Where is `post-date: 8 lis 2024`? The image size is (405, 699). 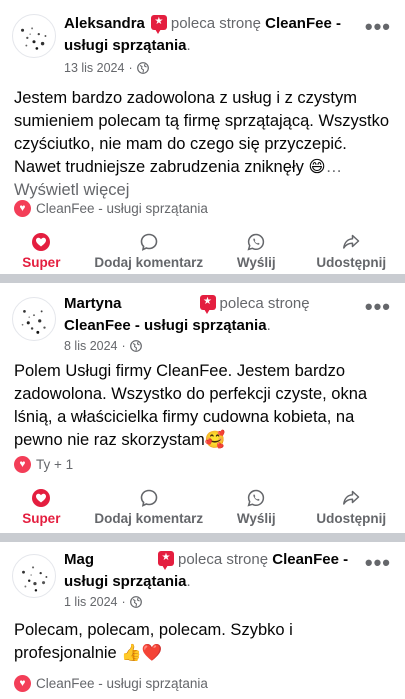
post-date: 8 lis 2024 is located at coordinates (91, 346).